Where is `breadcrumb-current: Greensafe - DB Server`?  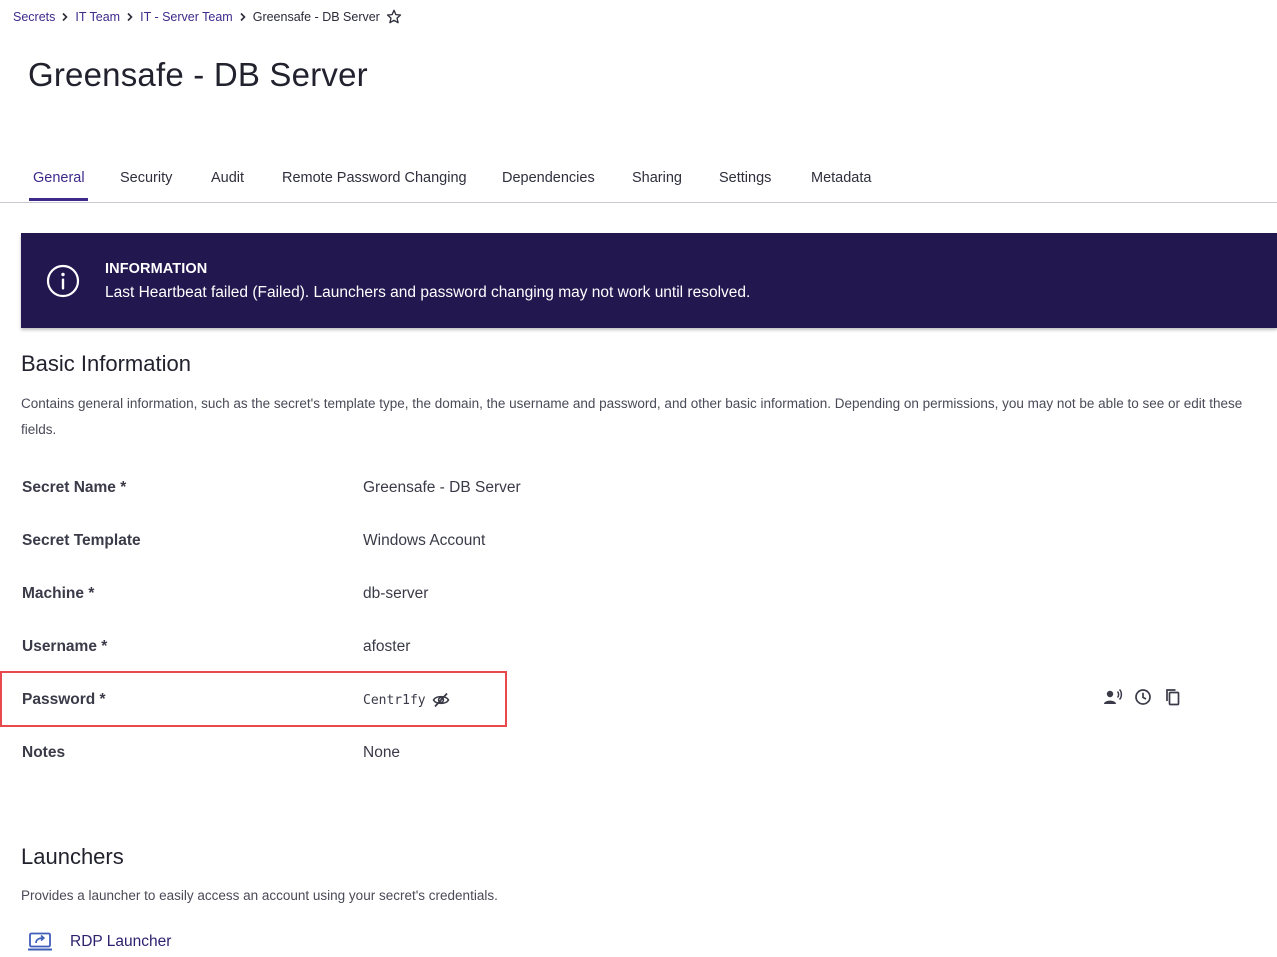 breadcrumb-current: Greensafe - DB Server is located at coordinates (316, 17).